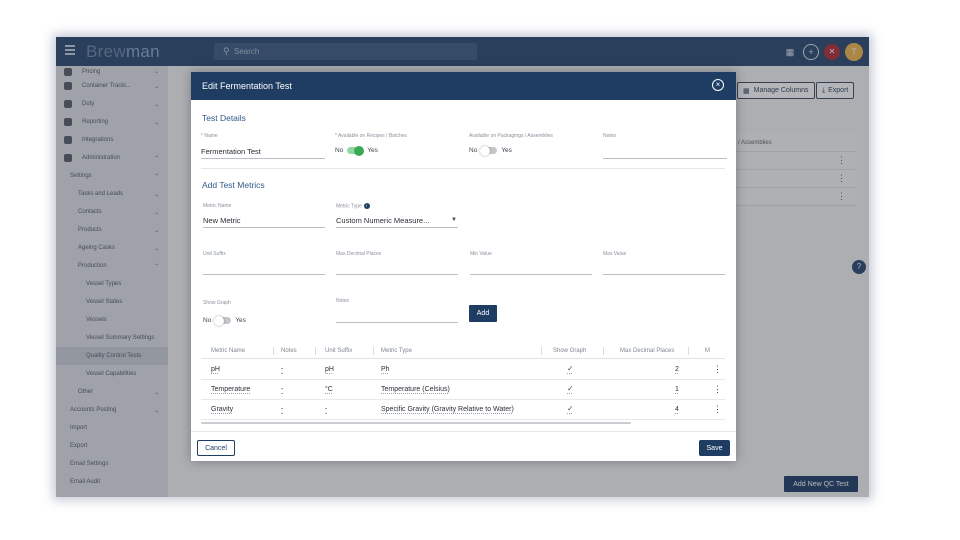 The image size is (960, 540). Describe the element at coordinates (264, 274) in the screenshot. I see `unit-suffix-field` at that location.